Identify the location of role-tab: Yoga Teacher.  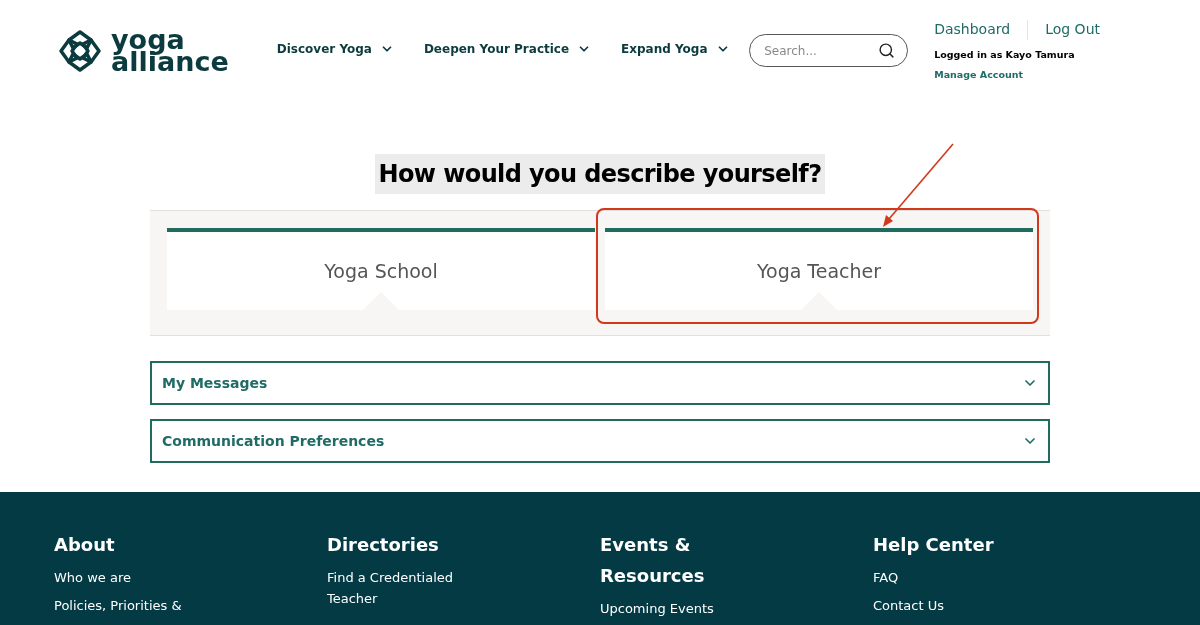
(819, 269).